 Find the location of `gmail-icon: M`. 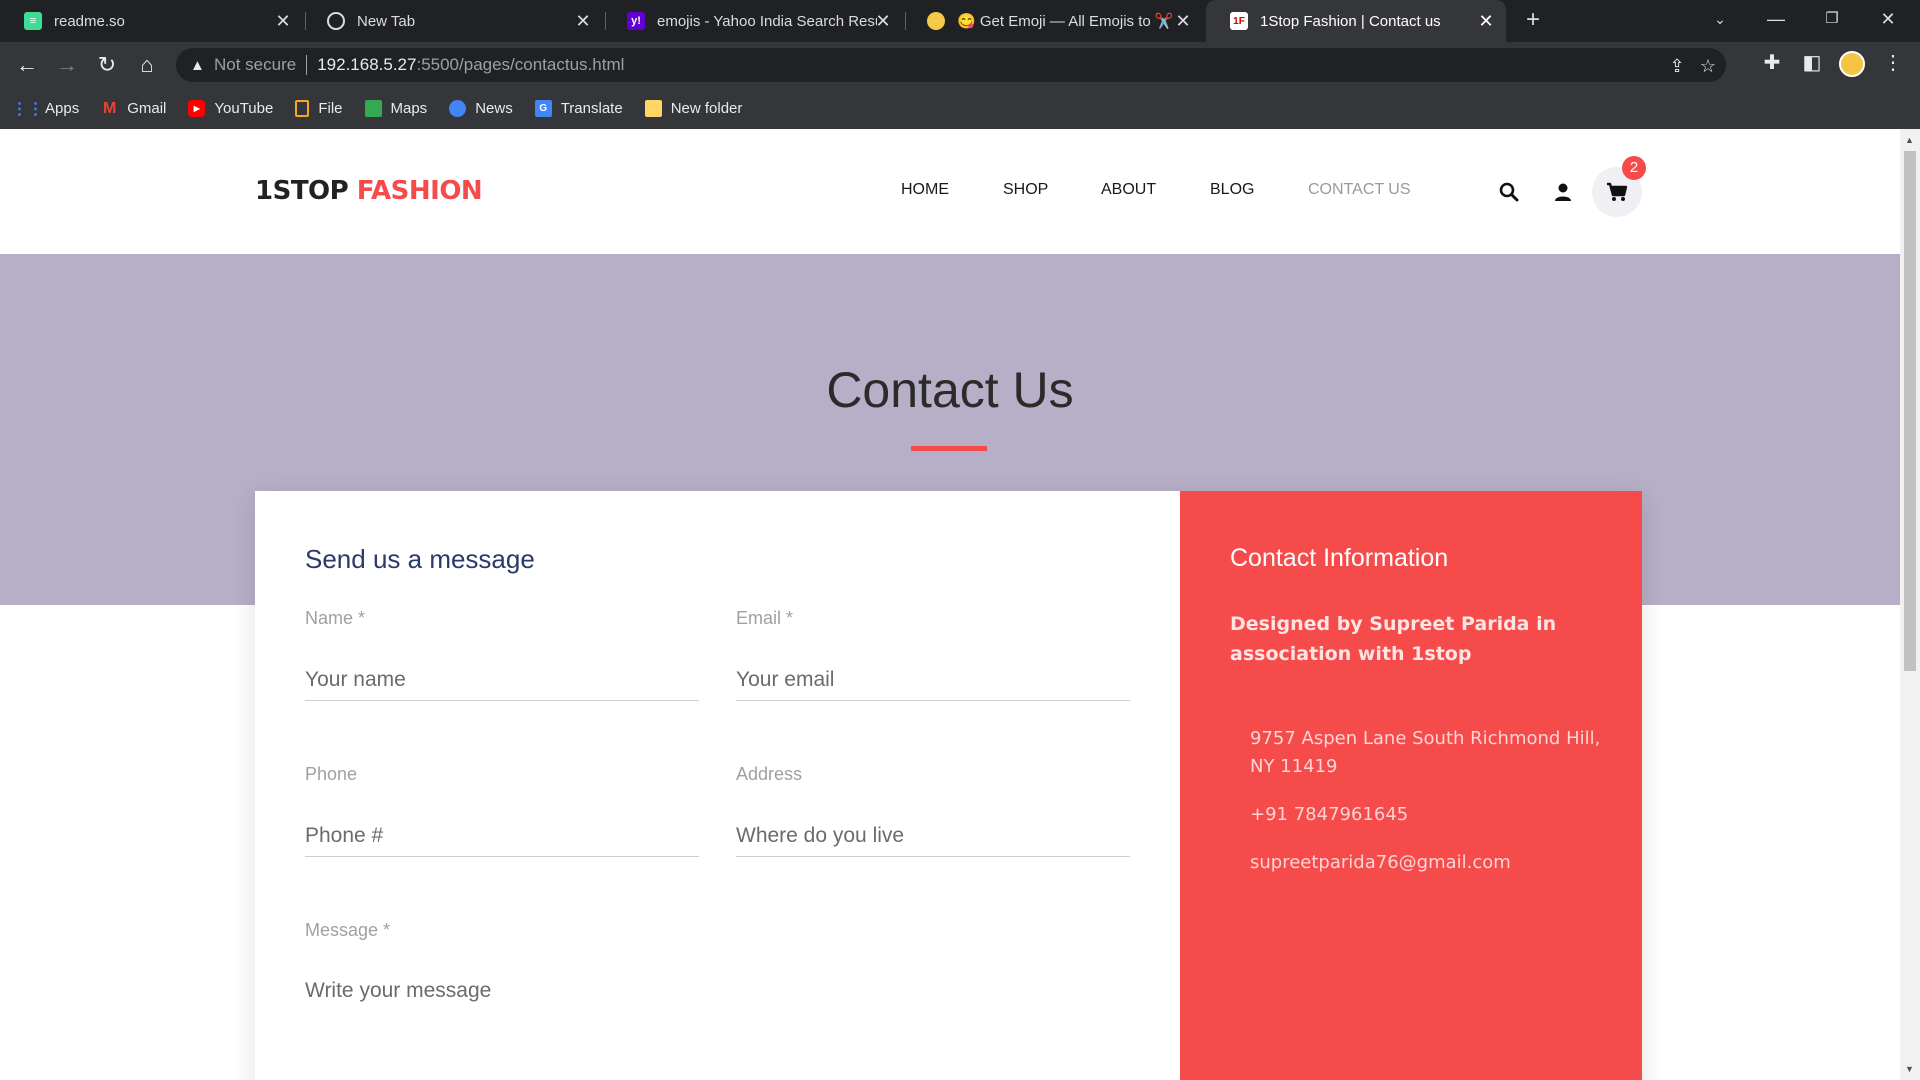

gmail-icon: M is located at coordinates (110, 108).